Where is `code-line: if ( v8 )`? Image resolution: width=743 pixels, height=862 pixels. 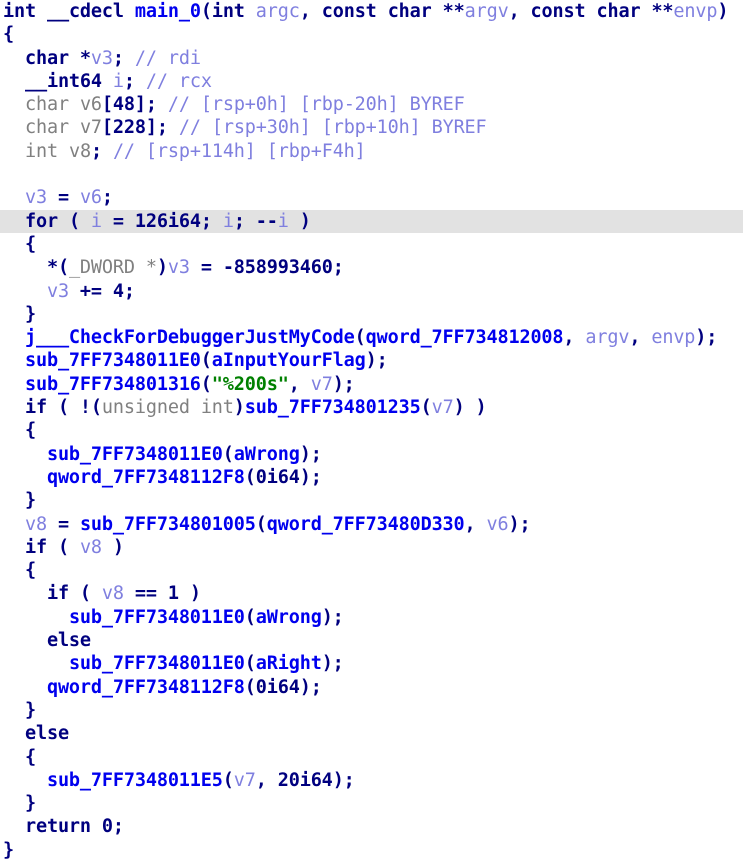 code-line: if ( v8 ) is located at coordinates (371, 547).